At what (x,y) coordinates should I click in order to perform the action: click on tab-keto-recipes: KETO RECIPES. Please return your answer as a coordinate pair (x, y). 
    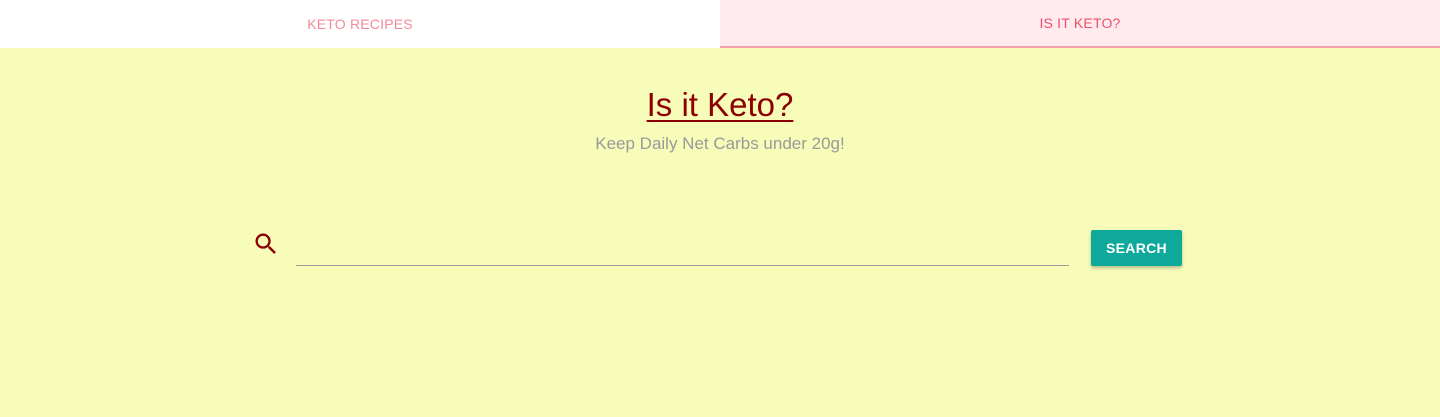
    Looking at the image, I should click on (360, 24).